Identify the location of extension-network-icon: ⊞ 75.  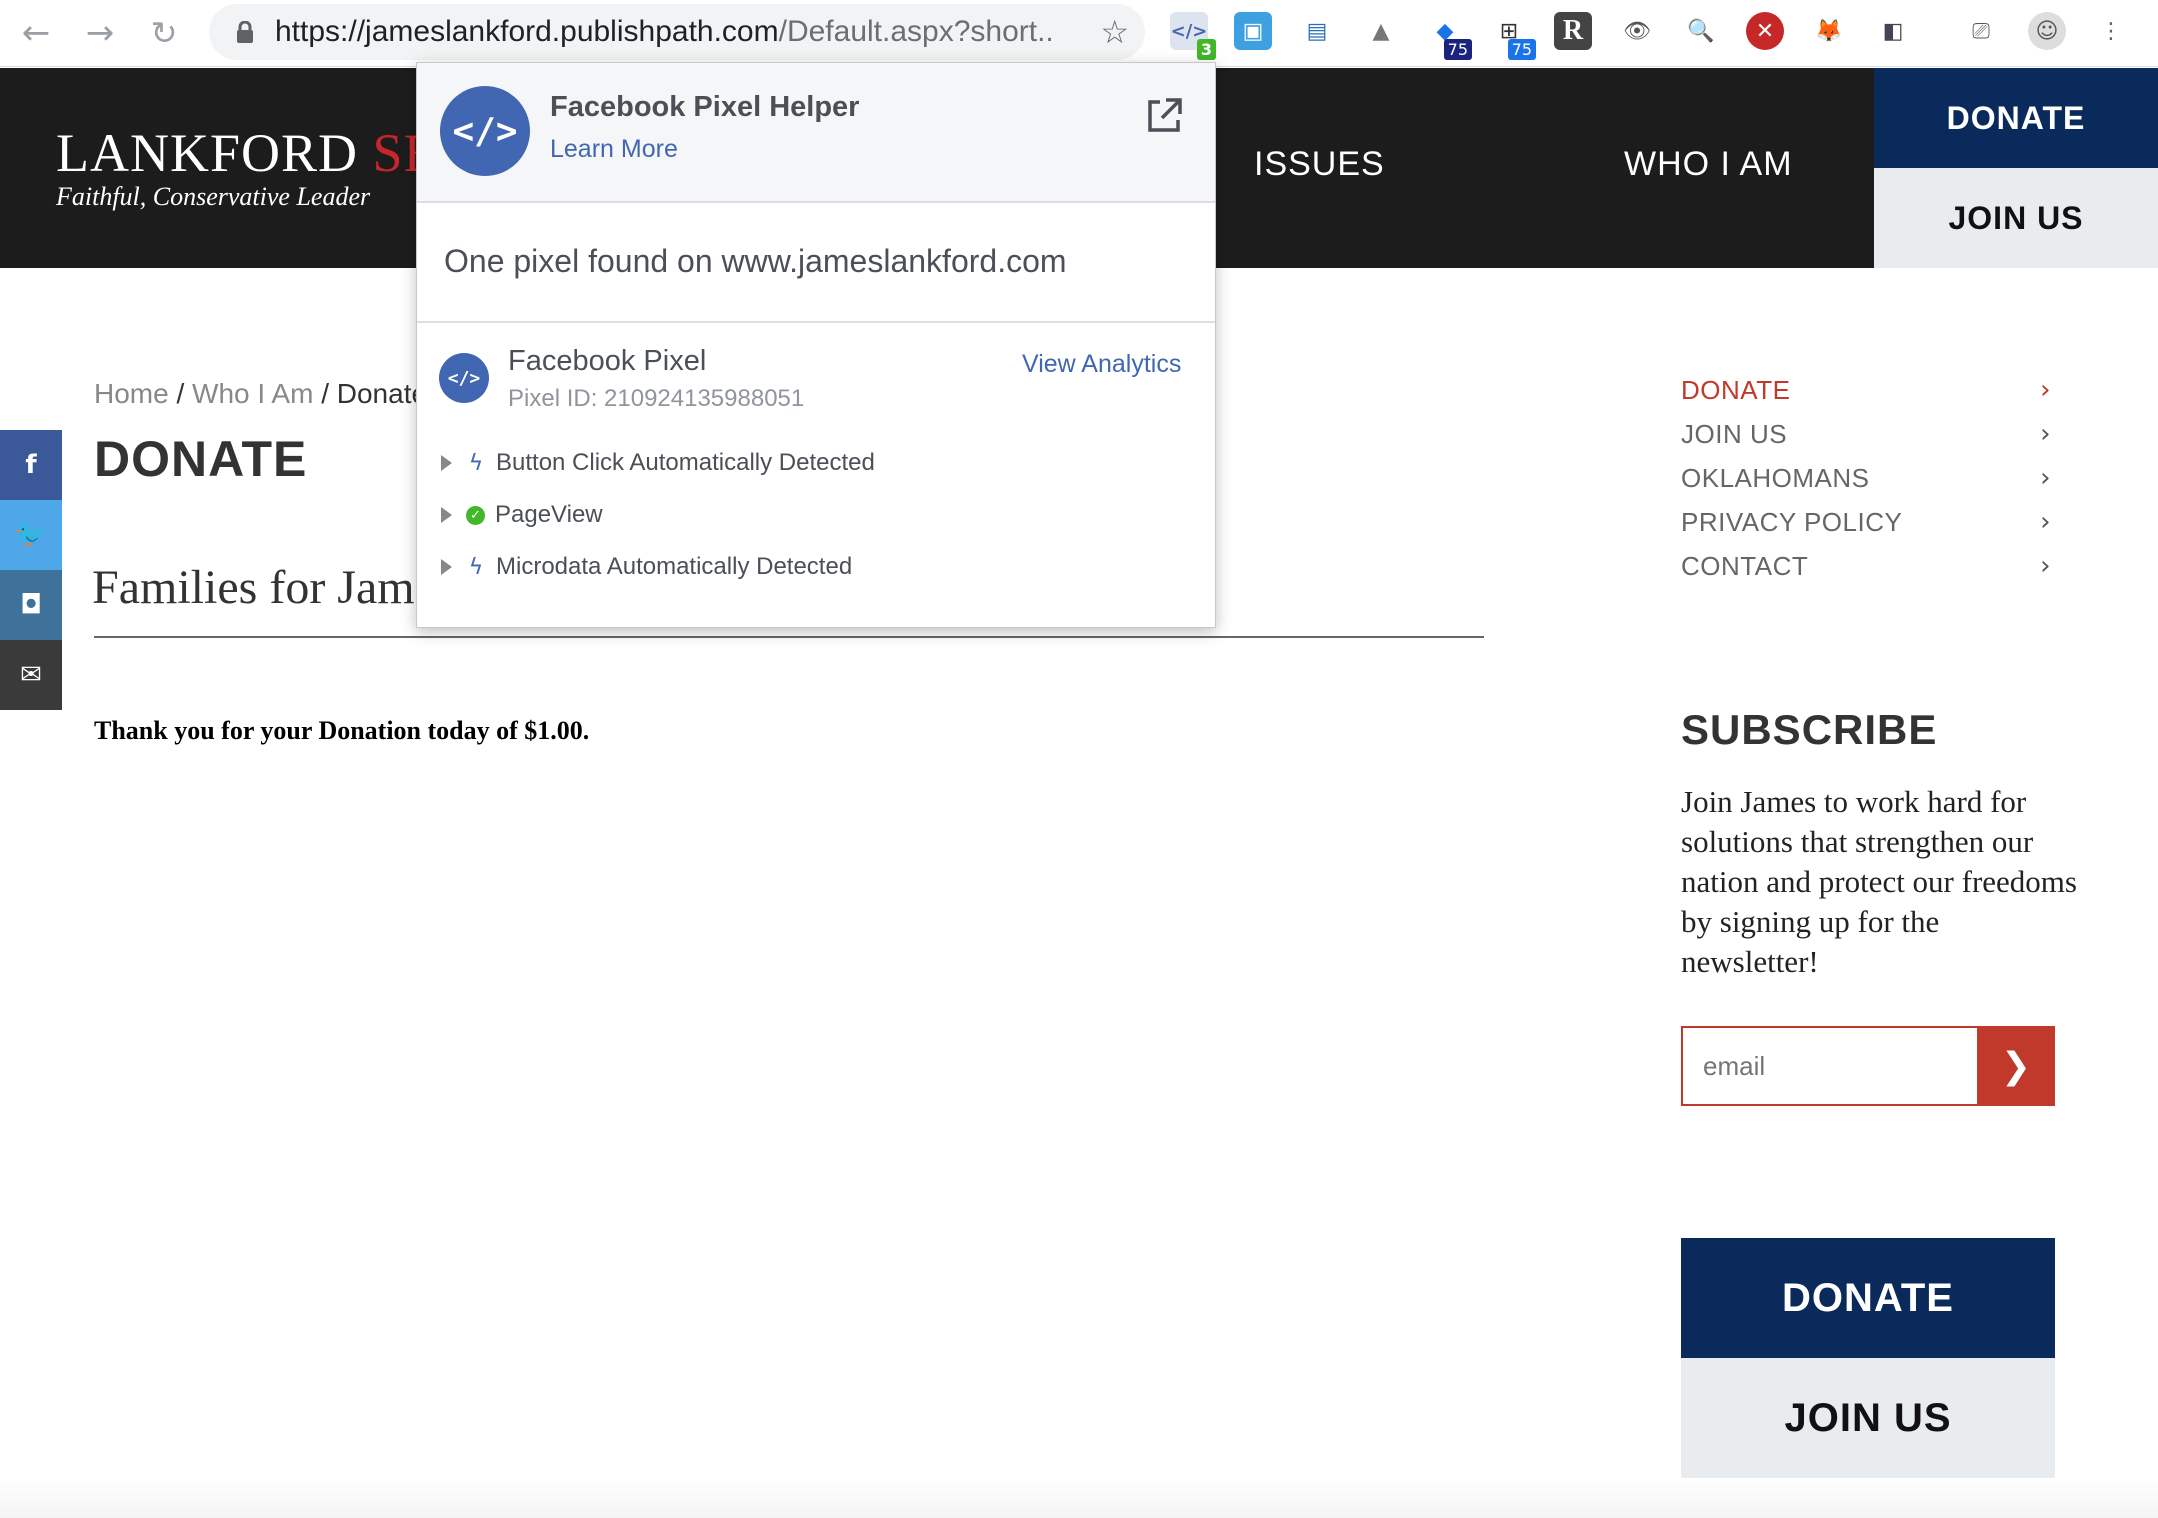
(1513, 36).